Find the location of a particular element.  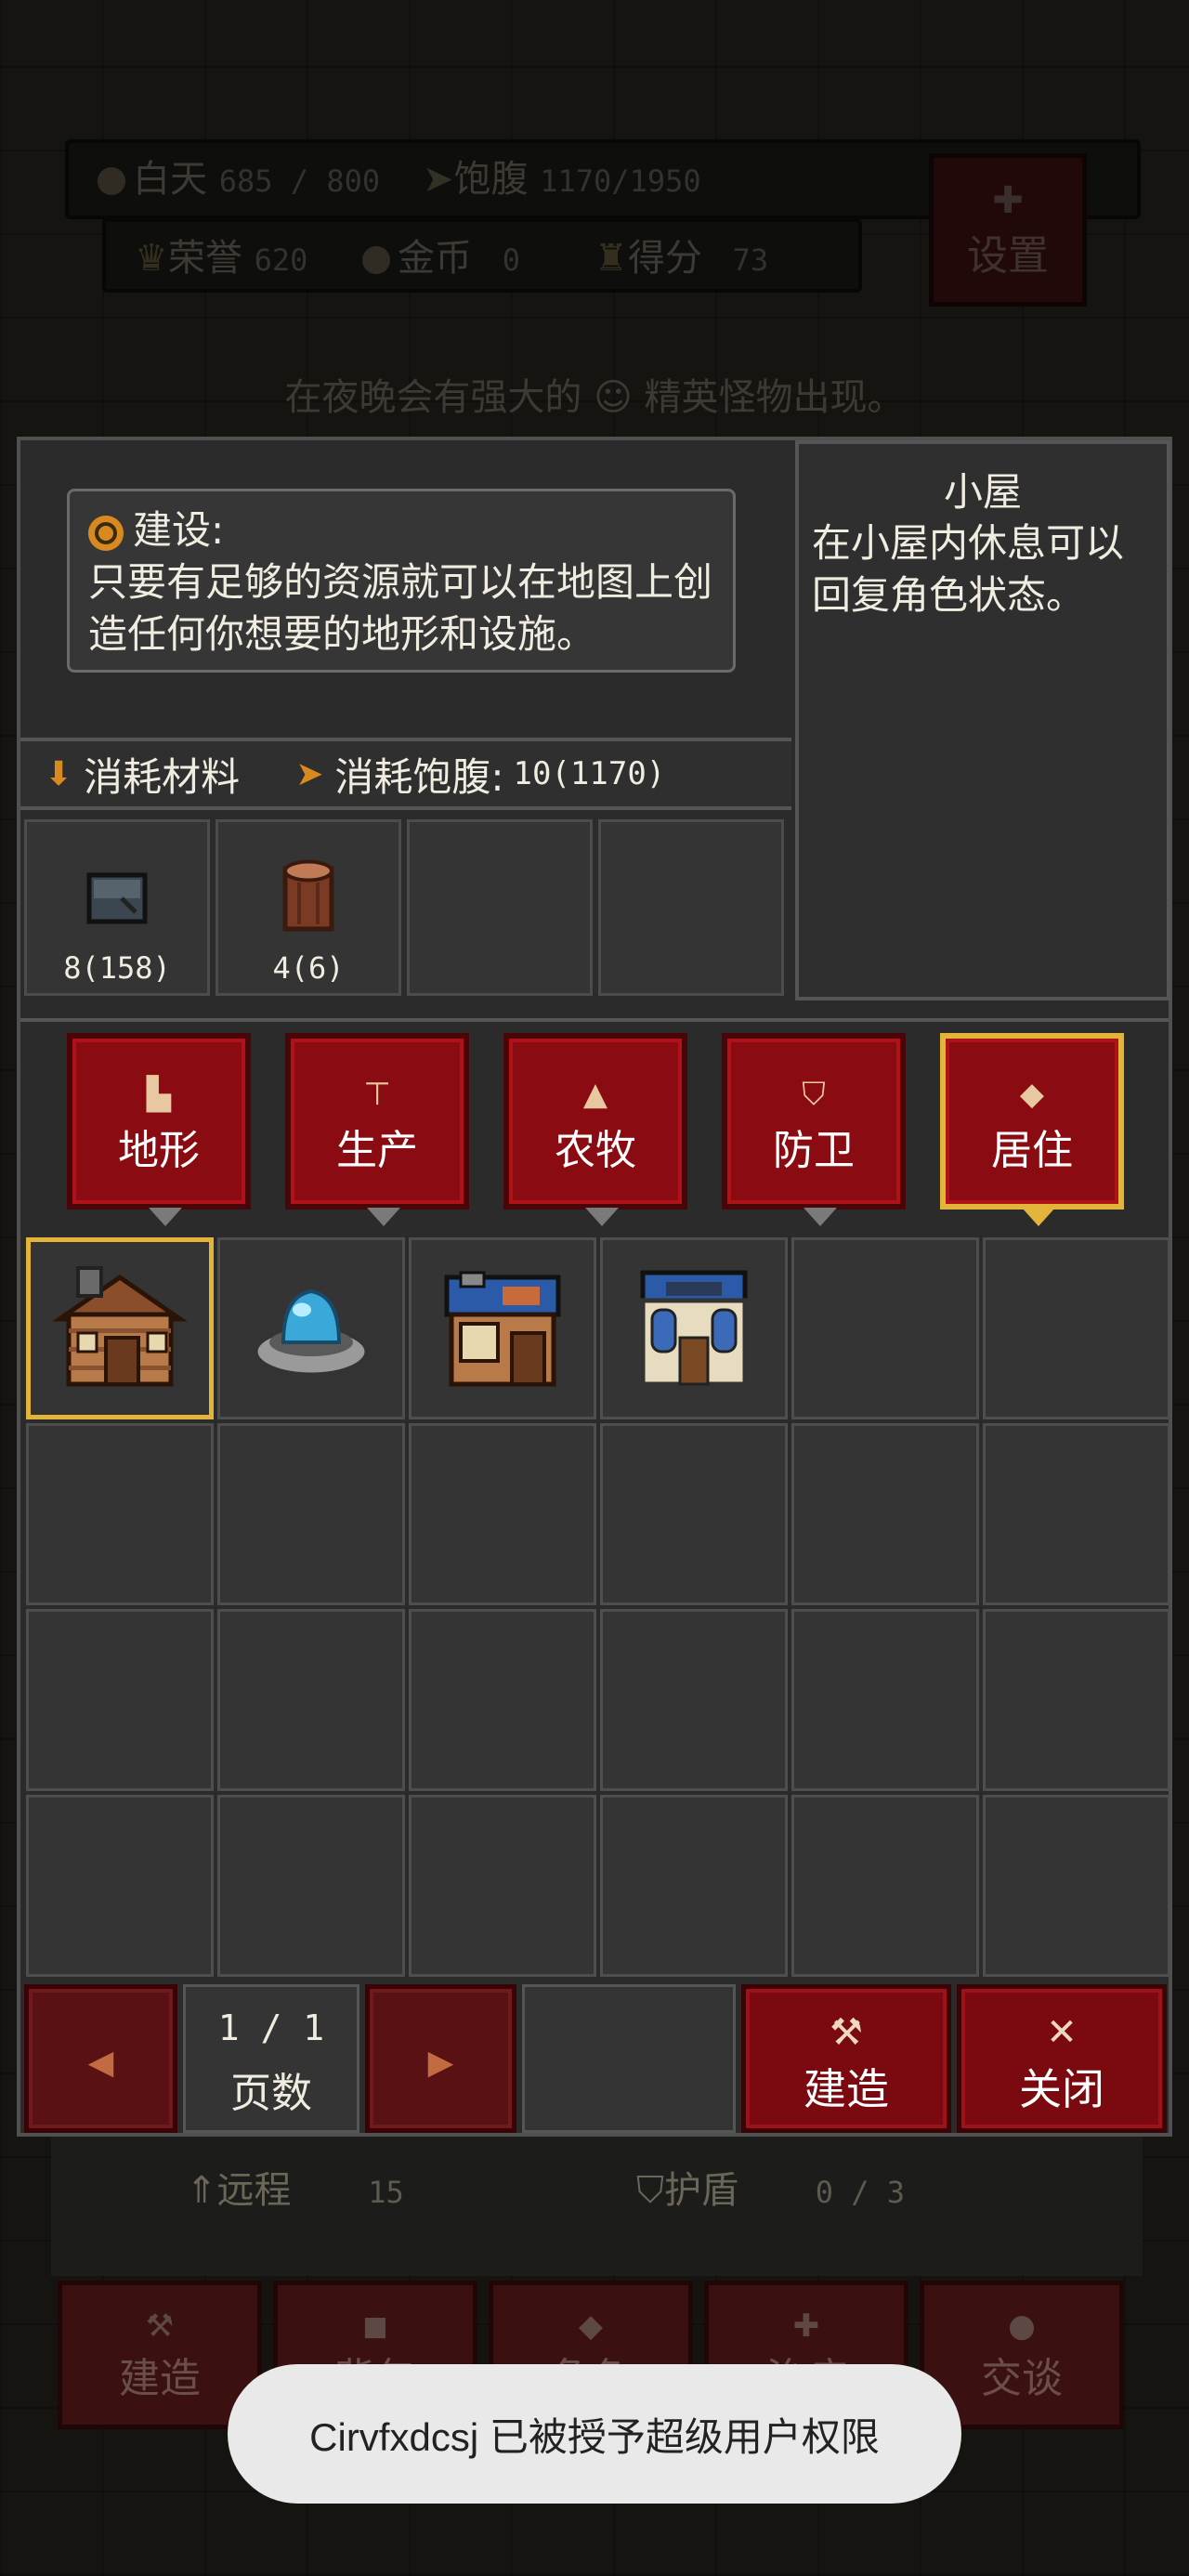

bag-icon: ◼ is located at coordinates (375, 2326).